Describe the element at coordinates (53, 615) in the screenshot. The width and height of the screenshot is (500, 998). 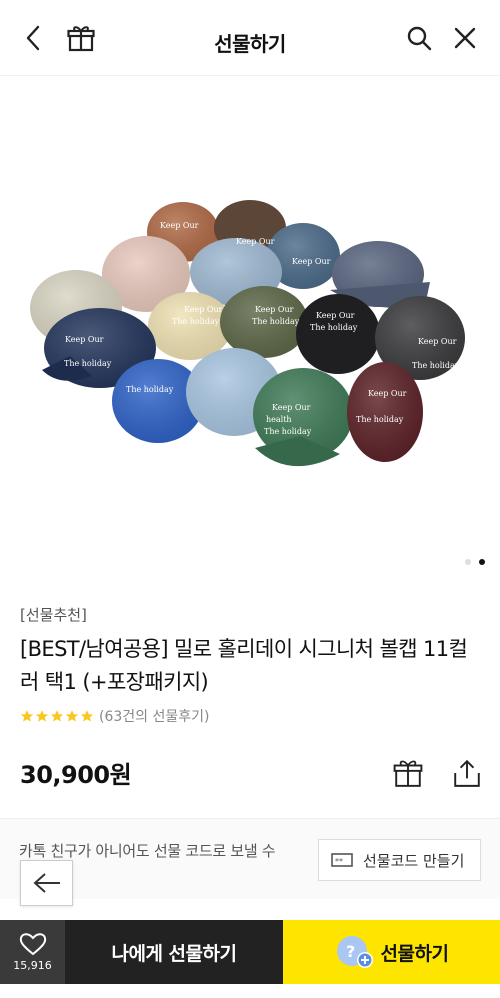
I see `product-category: [선물추천]` at that location.